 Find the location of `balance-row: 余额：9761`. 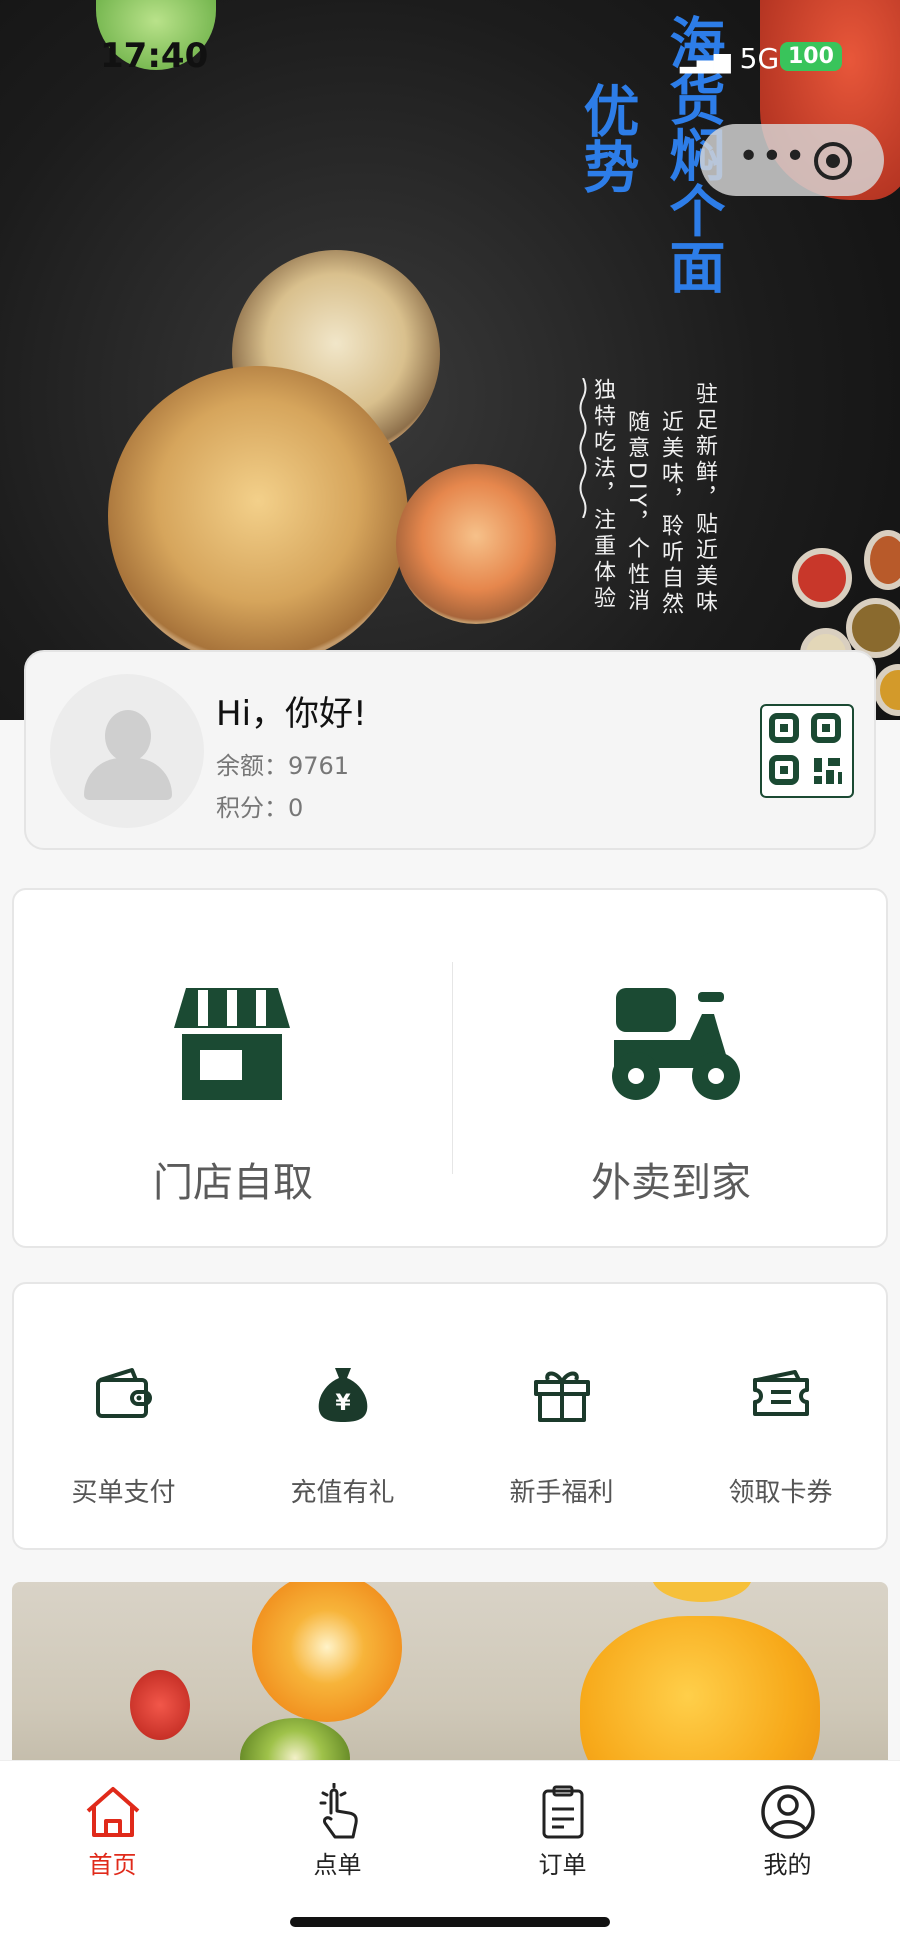

balance-row: 余额：9761 is located at coordinates (282, 763).